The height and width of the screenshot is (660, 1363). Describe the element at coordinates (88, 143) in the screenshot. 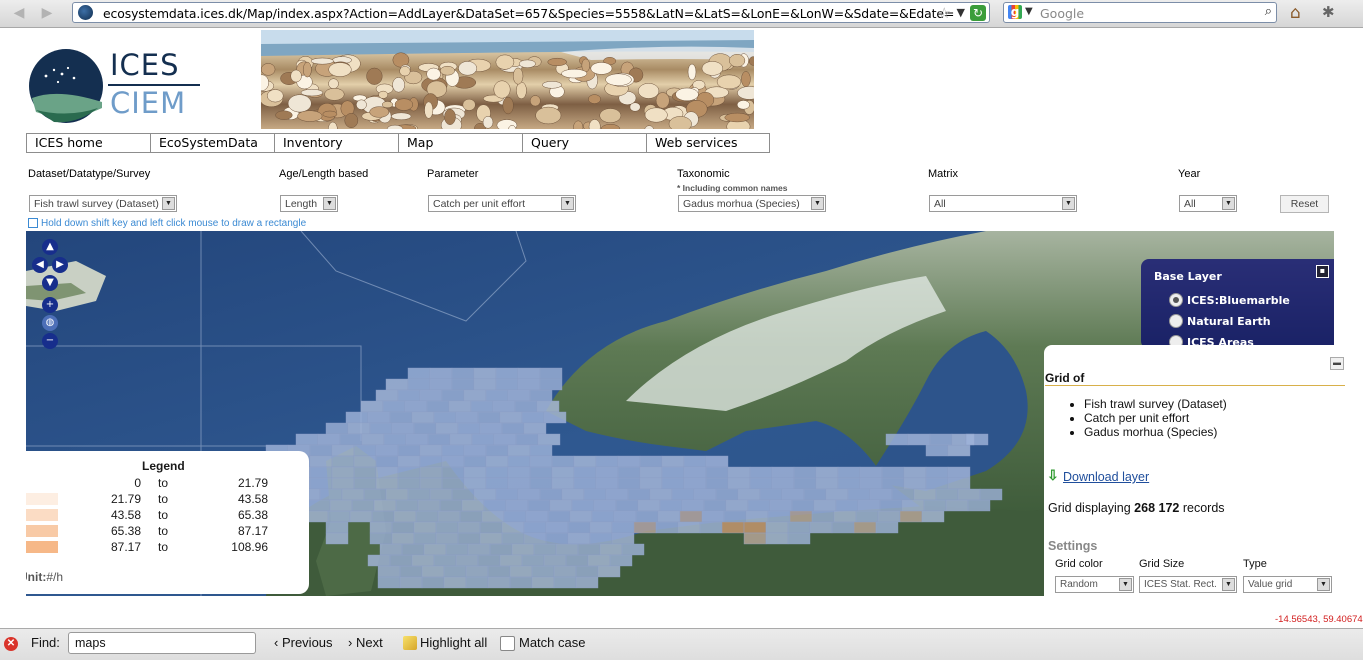

I see `nav-ices-home: ICES home` at that location.